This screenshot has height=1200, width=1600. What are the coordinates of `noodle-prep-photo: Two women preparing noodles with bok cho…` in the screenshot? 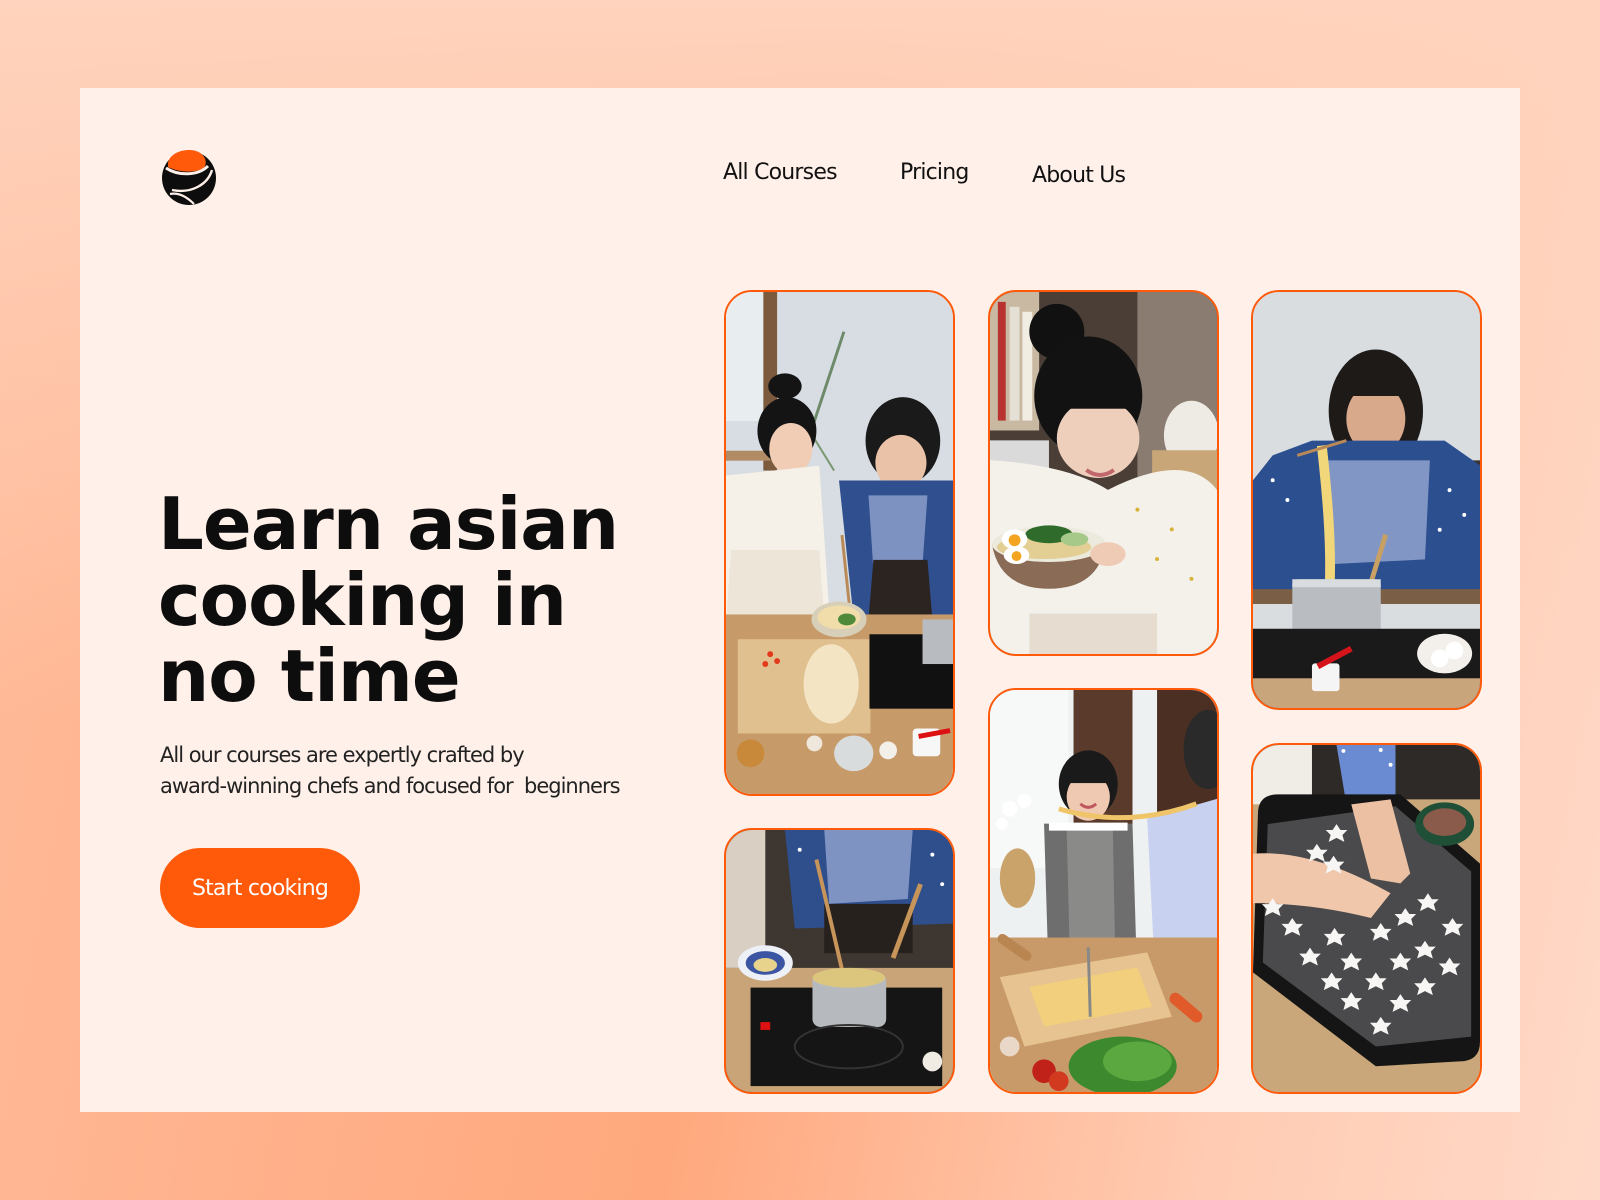 It's located at (839, 543).